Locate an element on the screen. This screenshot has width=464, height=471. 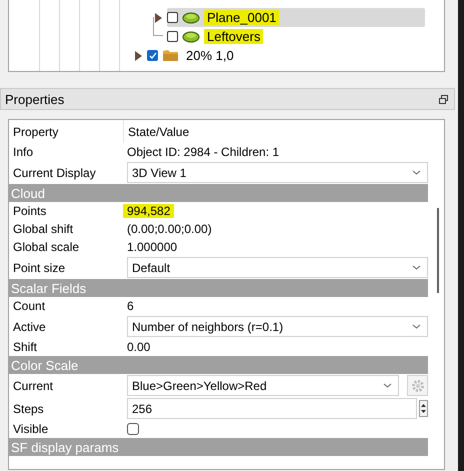
float-icon is located at coordinates (443, 99).